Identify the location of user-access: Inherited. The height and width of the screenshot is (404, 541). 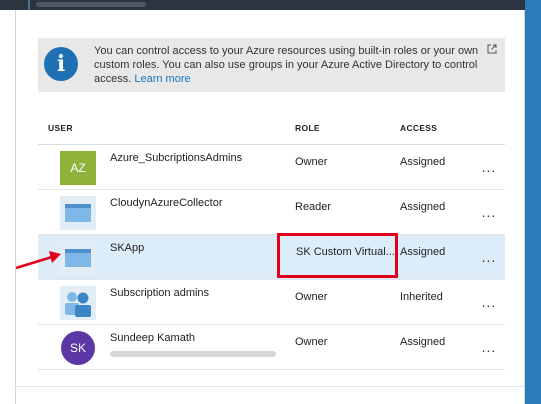
(421, 297).